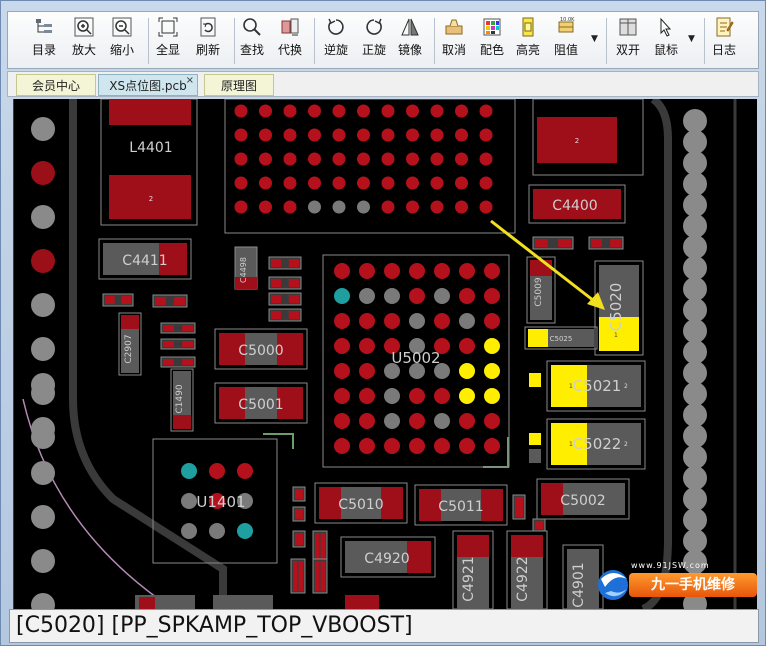 The width and height of the screenshot is (766, 646). What do you see at coordinates (492, 41) in the screenshot?
I see `color-scheme-button: 配色` at bounding box center [492, 41].